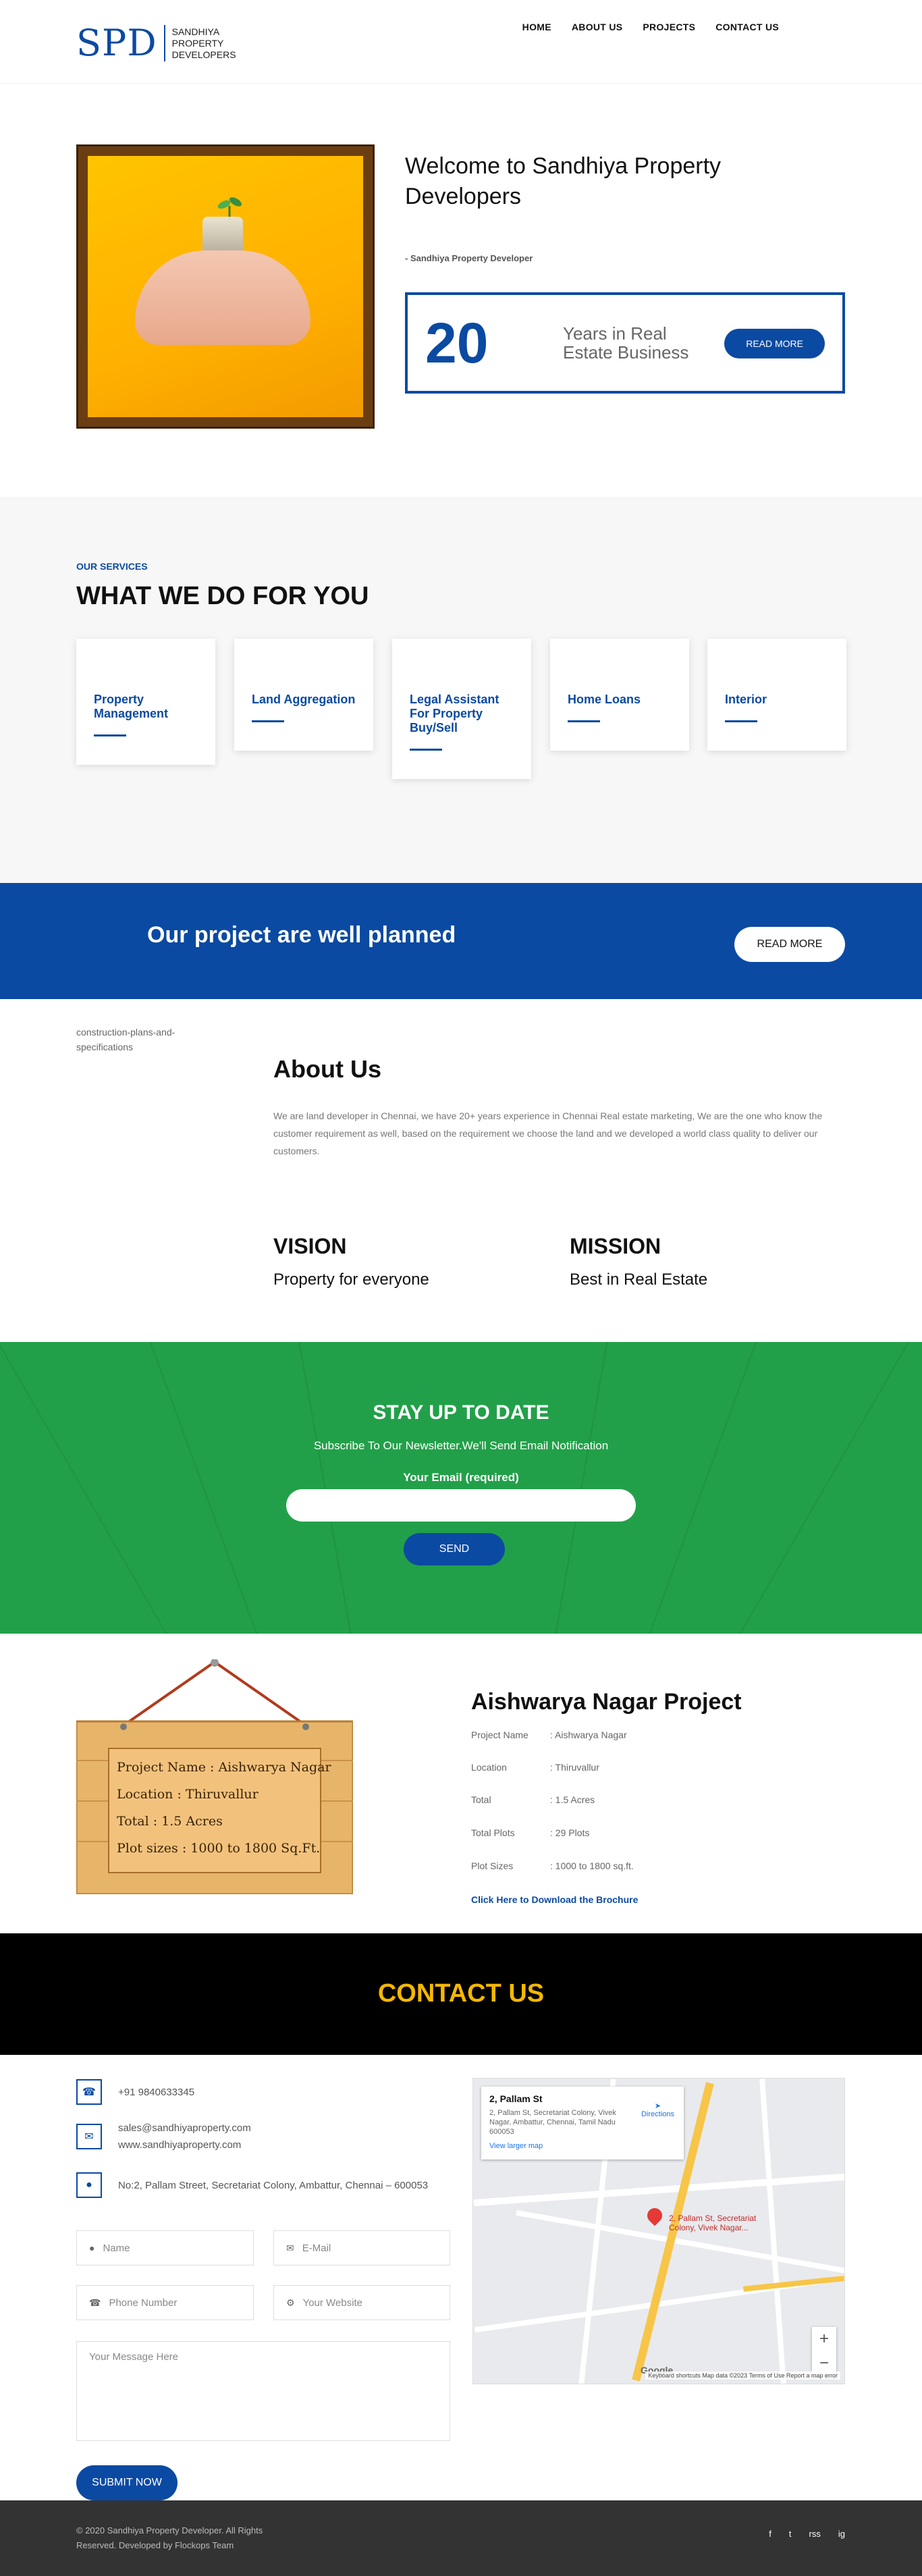  What do you see at coordinates (770, 2534) in the screenshot?
I see `facebook-icon: f` at bounding box center [770, 2534].